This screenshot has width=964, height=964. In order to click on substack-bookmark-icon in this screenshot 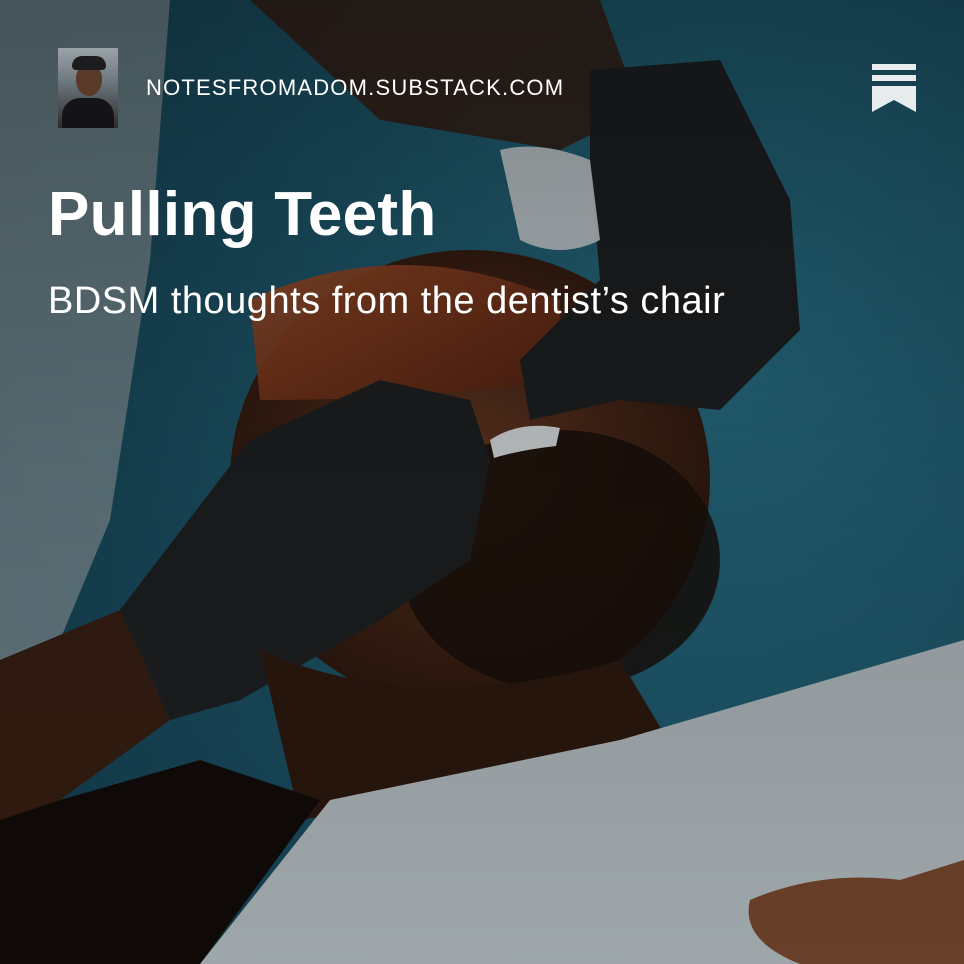, I will do `click(894, 88)`.